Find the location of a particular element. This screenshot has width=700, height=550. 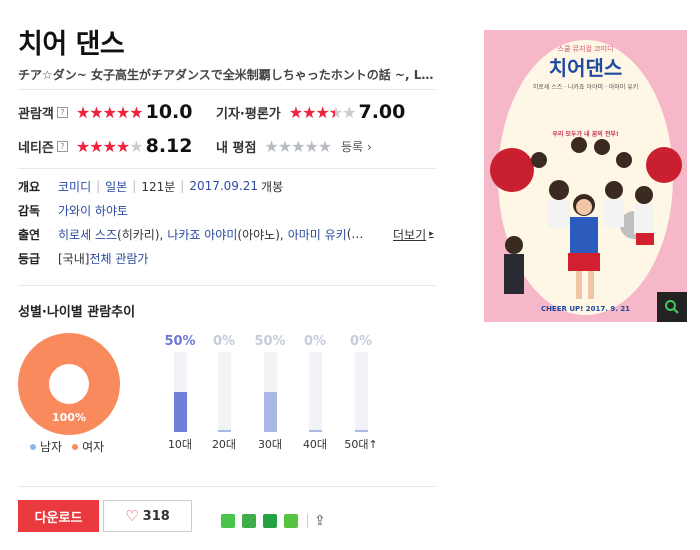

gender-donut-chart: 100% is located at coordinates (69, 384).